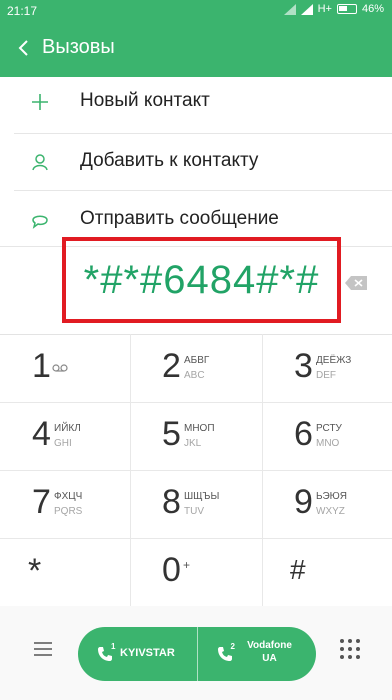 This screenshot has height=700, width=392. Describe the element at coordinates (40, 222) in the screenshot. I see `message-icon` at that location.